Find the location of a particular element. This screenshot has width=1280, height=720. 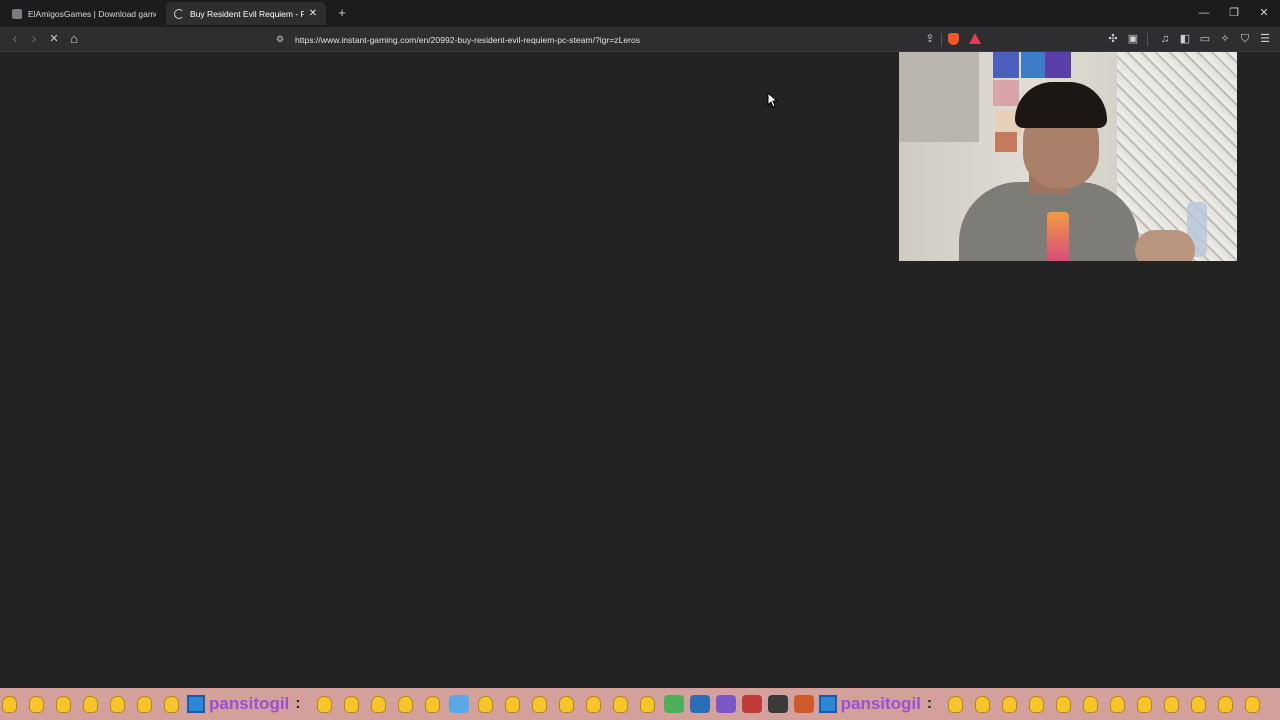

tab-title: ElAmigosGames | Download games f is located at coordinates (92, 13).